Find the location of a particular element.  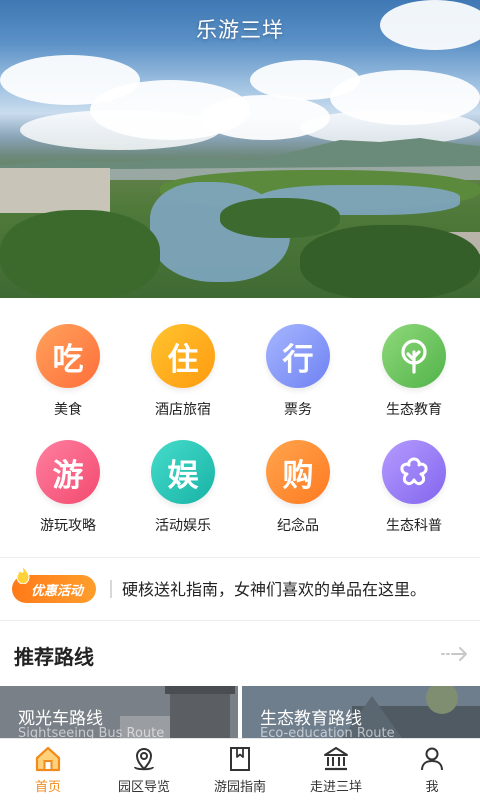

tab-me: 我 is located at coordinates (432, 769).